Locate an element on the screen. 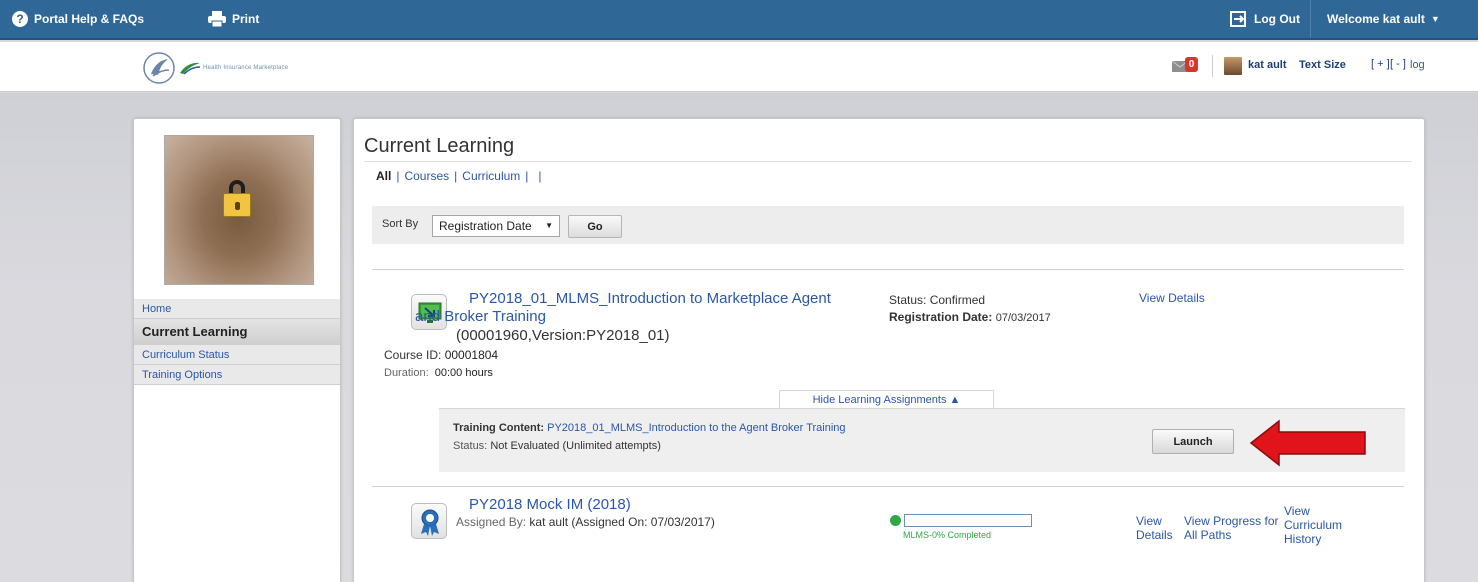 The image size is (1478, 582). curriculum-icon is located at coordinates (429, 521).